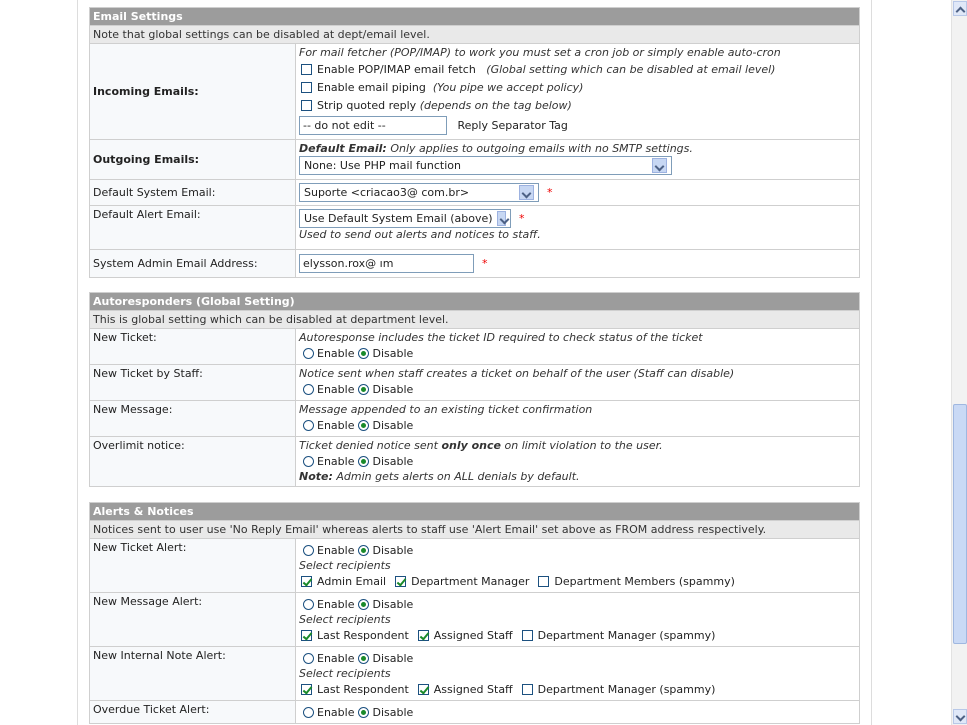 The height and width of the screenshot is (725, 967). Describe the element at coordinates (192, 673) in the screenshot. I see `internal-note-alert-label: New Internal Note Alert:` at that location.